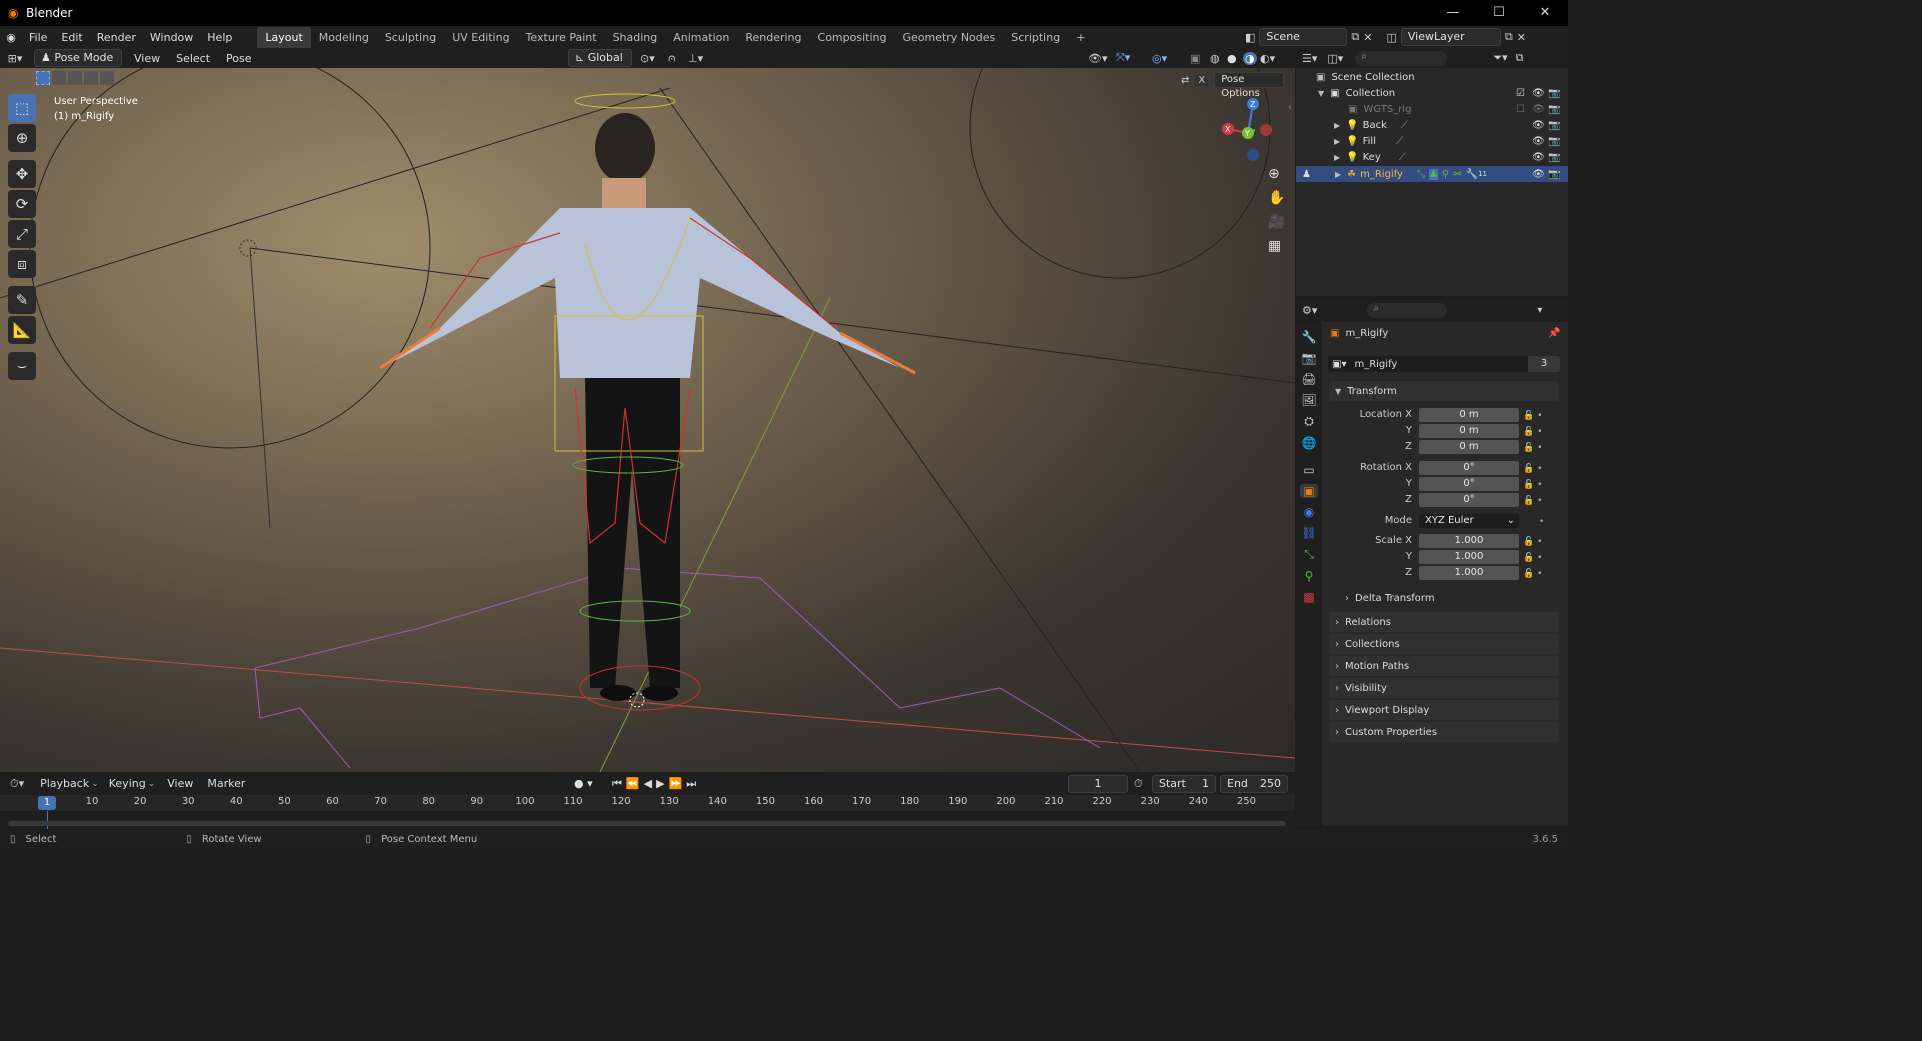  Describe the element at coordinates (180, 783) in the screenshot. I see `menu-timeline-view: View` at that location.